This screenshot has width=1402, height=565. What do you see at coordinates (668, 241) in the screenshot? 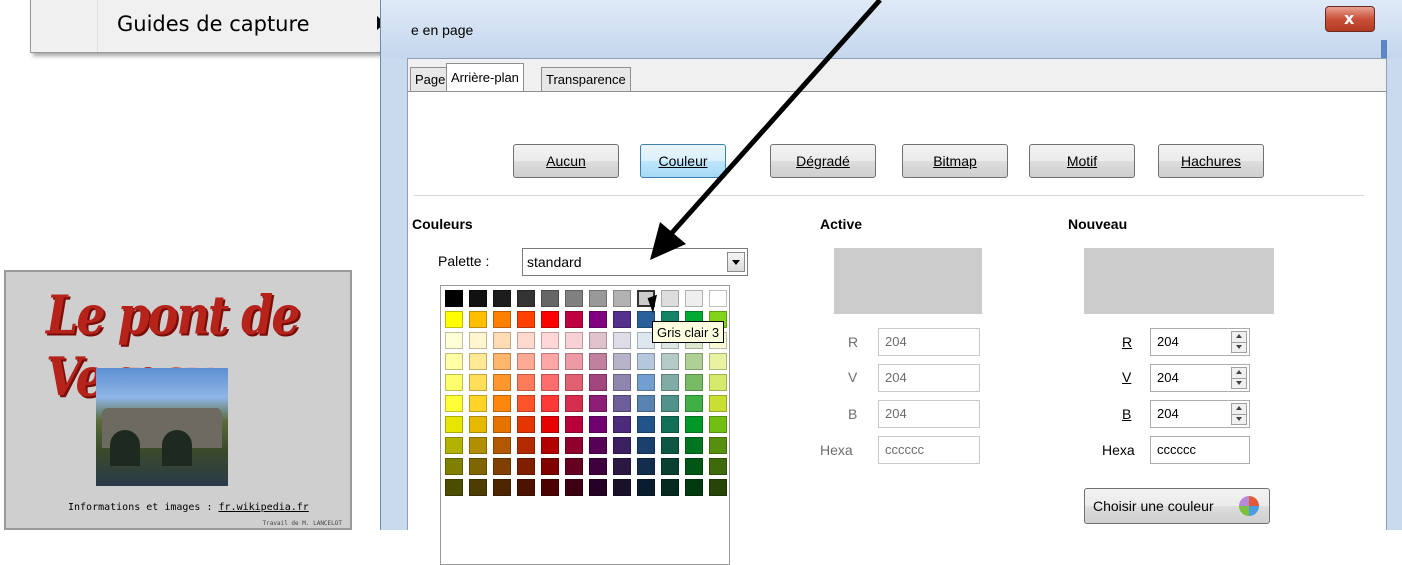
I see `arrow-head` at bounding box center [668, 241].